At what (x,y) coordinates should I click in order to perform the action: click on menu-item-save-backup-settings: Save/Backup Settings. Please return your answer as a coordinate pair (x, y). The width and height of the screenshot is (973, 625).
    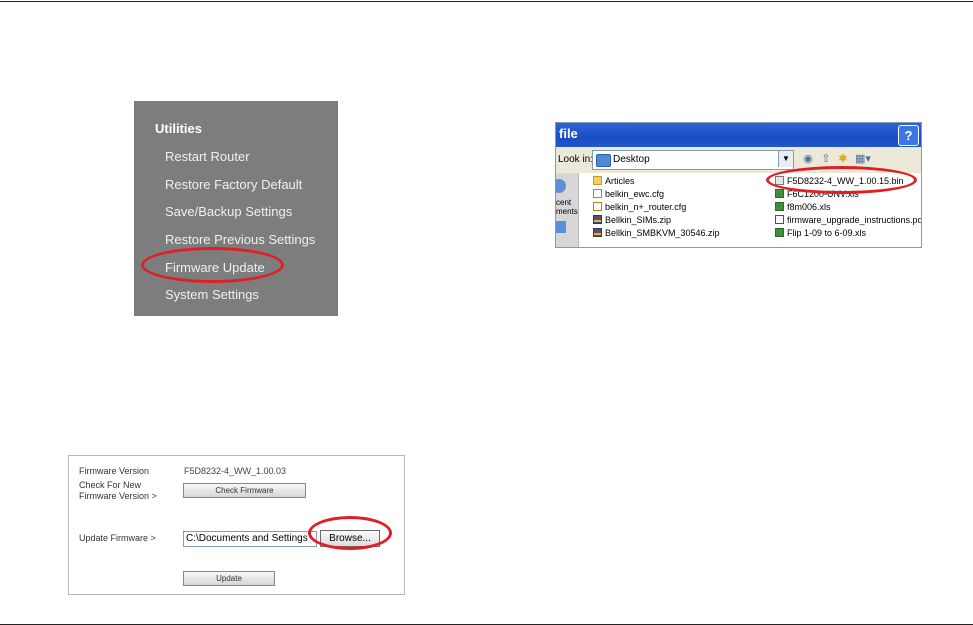
    Looking at the image, I should click on (228, 211).